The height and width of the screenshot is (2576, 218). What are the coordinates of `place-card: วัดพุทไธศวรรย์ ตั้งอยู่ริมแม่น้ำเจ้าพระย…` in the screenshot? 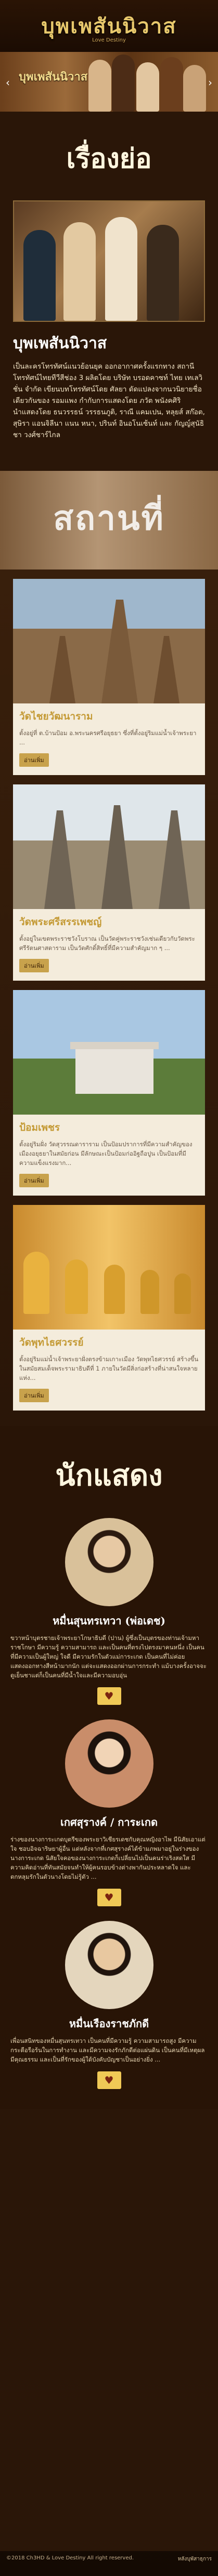 It's located at (109, 1308).